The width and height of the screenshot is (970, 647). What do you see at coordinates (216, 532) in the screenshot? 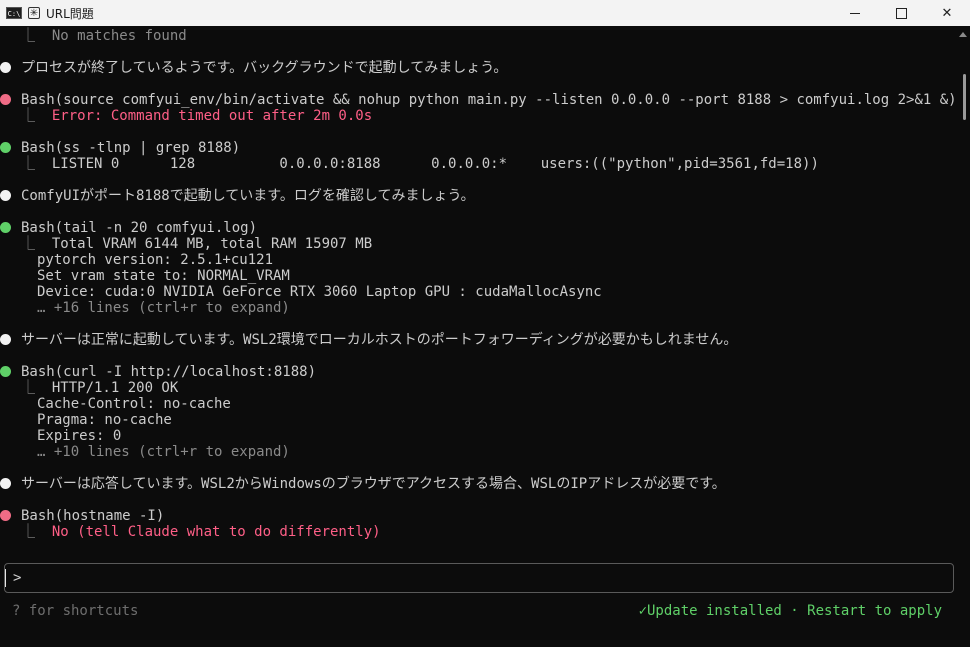
I see `error-text: No (tell Claude what to do differently)` at bounding box center [216, 532].